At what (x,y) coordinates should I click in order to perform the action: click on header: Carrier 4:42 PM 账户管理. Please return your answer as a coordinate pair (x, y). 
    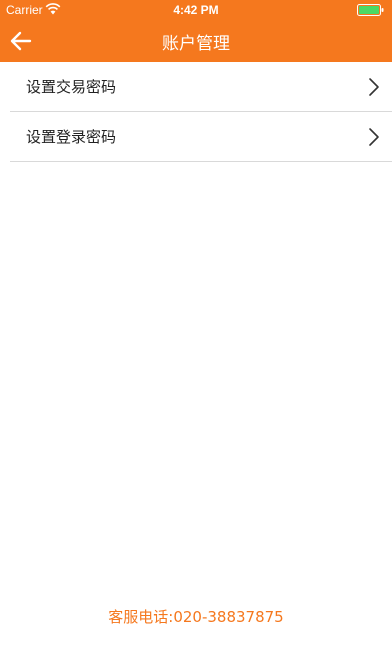
    Looking at the image, I should click on (196, 31).